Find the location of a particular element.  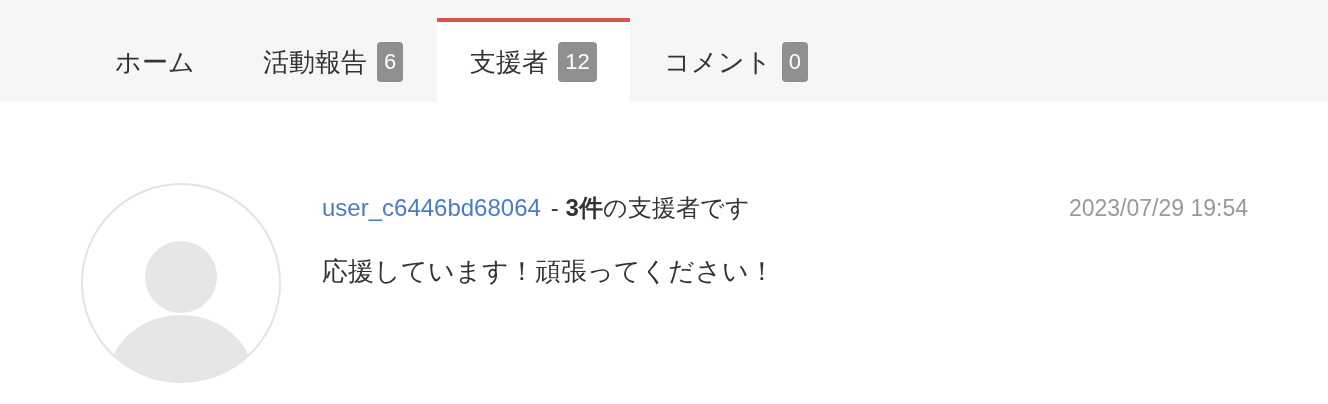

count-badge: 6 is located at coordinates (390, 62).